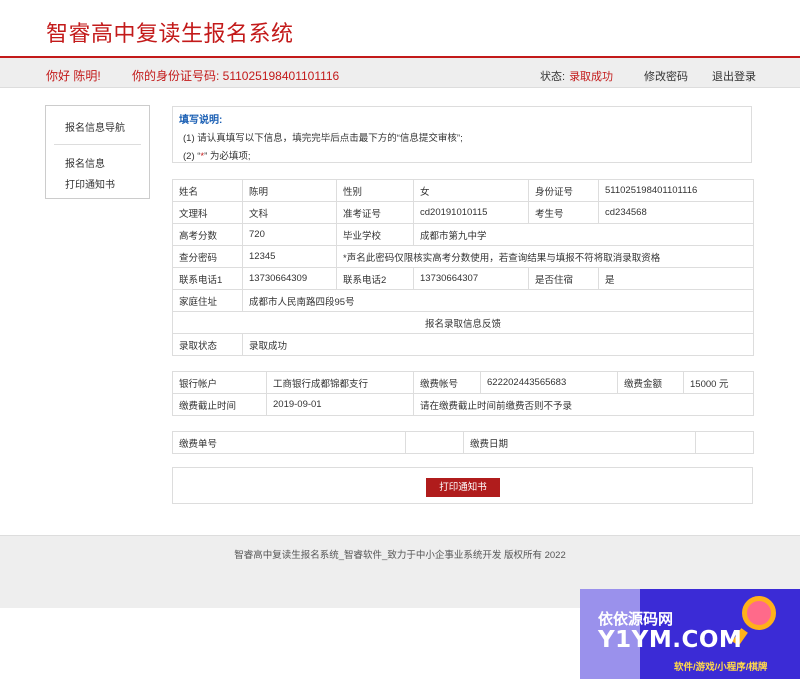 The width and height of the screenshot is (800, 679). I want to click on phone2-value: 13730664307, so click(471, 278).